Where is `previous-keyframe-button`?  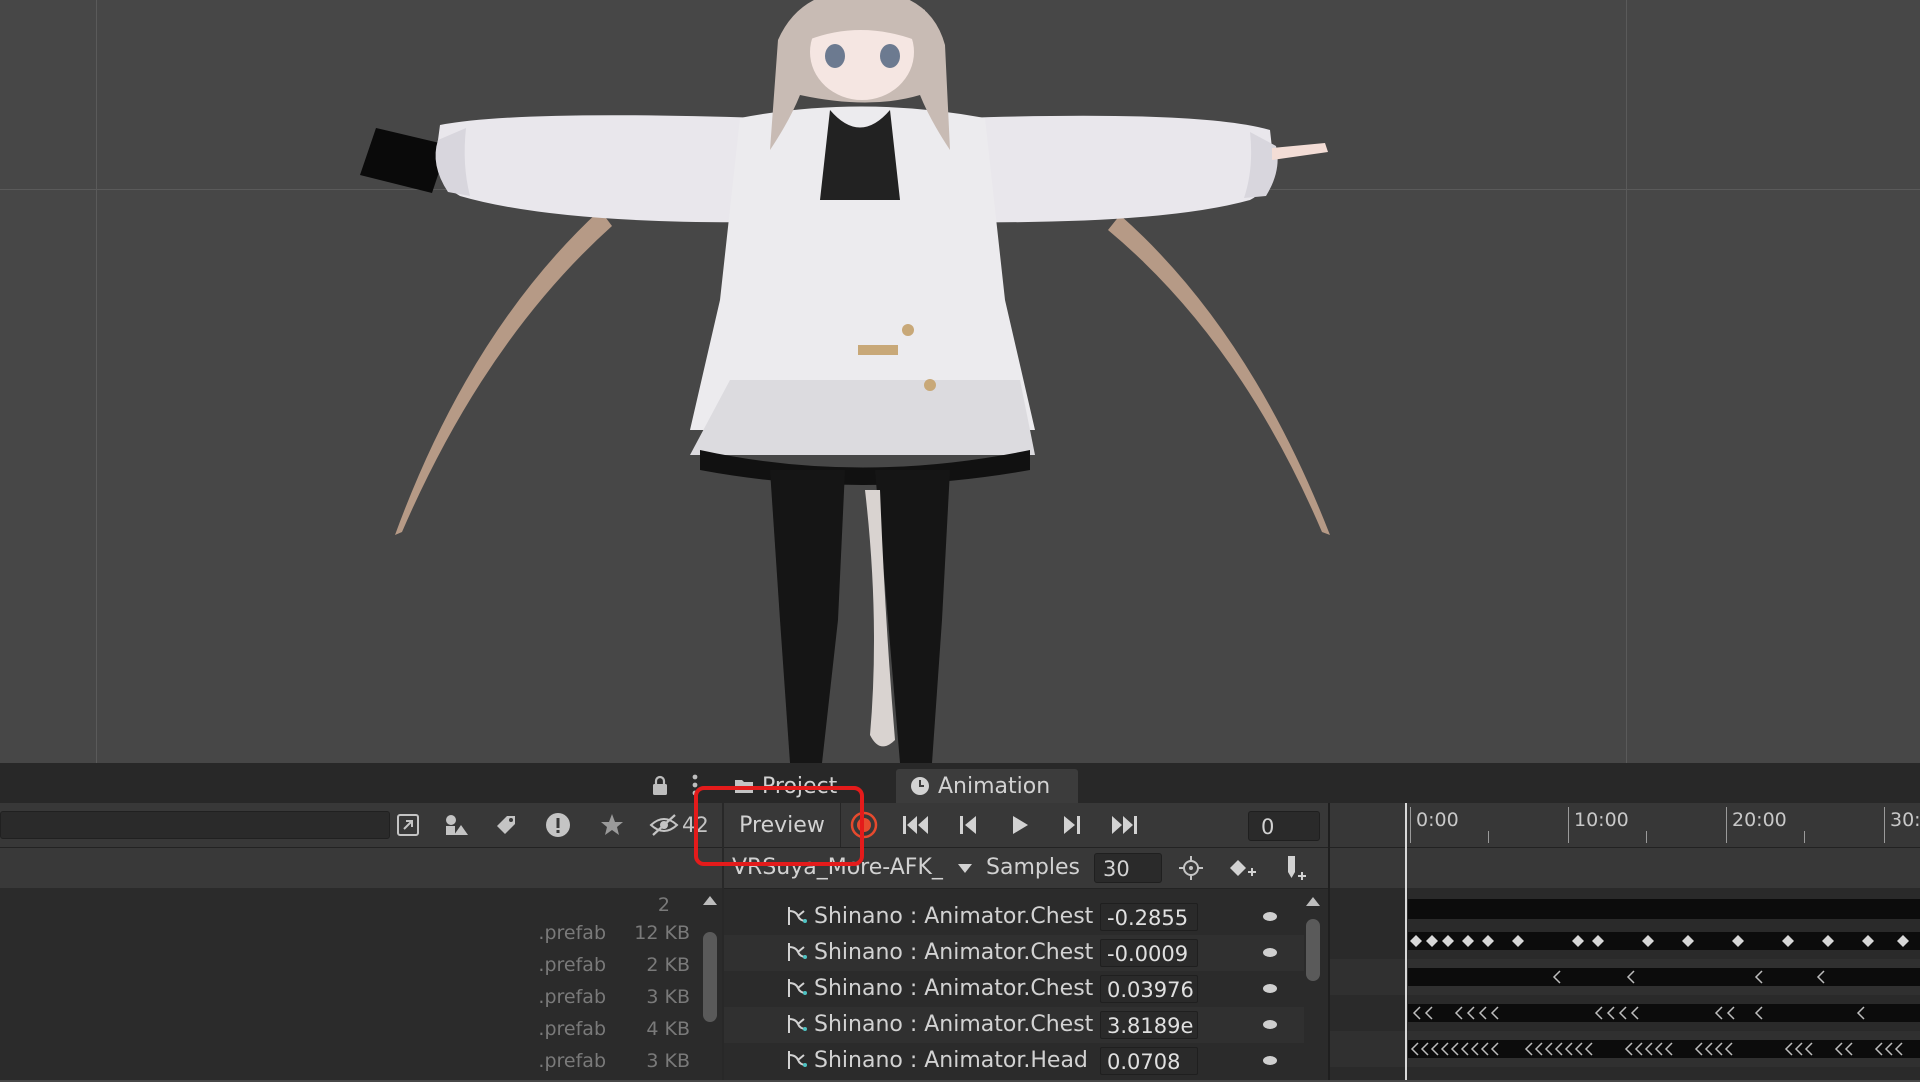 previous-keyframe-button is located at coordinates (968, 825).